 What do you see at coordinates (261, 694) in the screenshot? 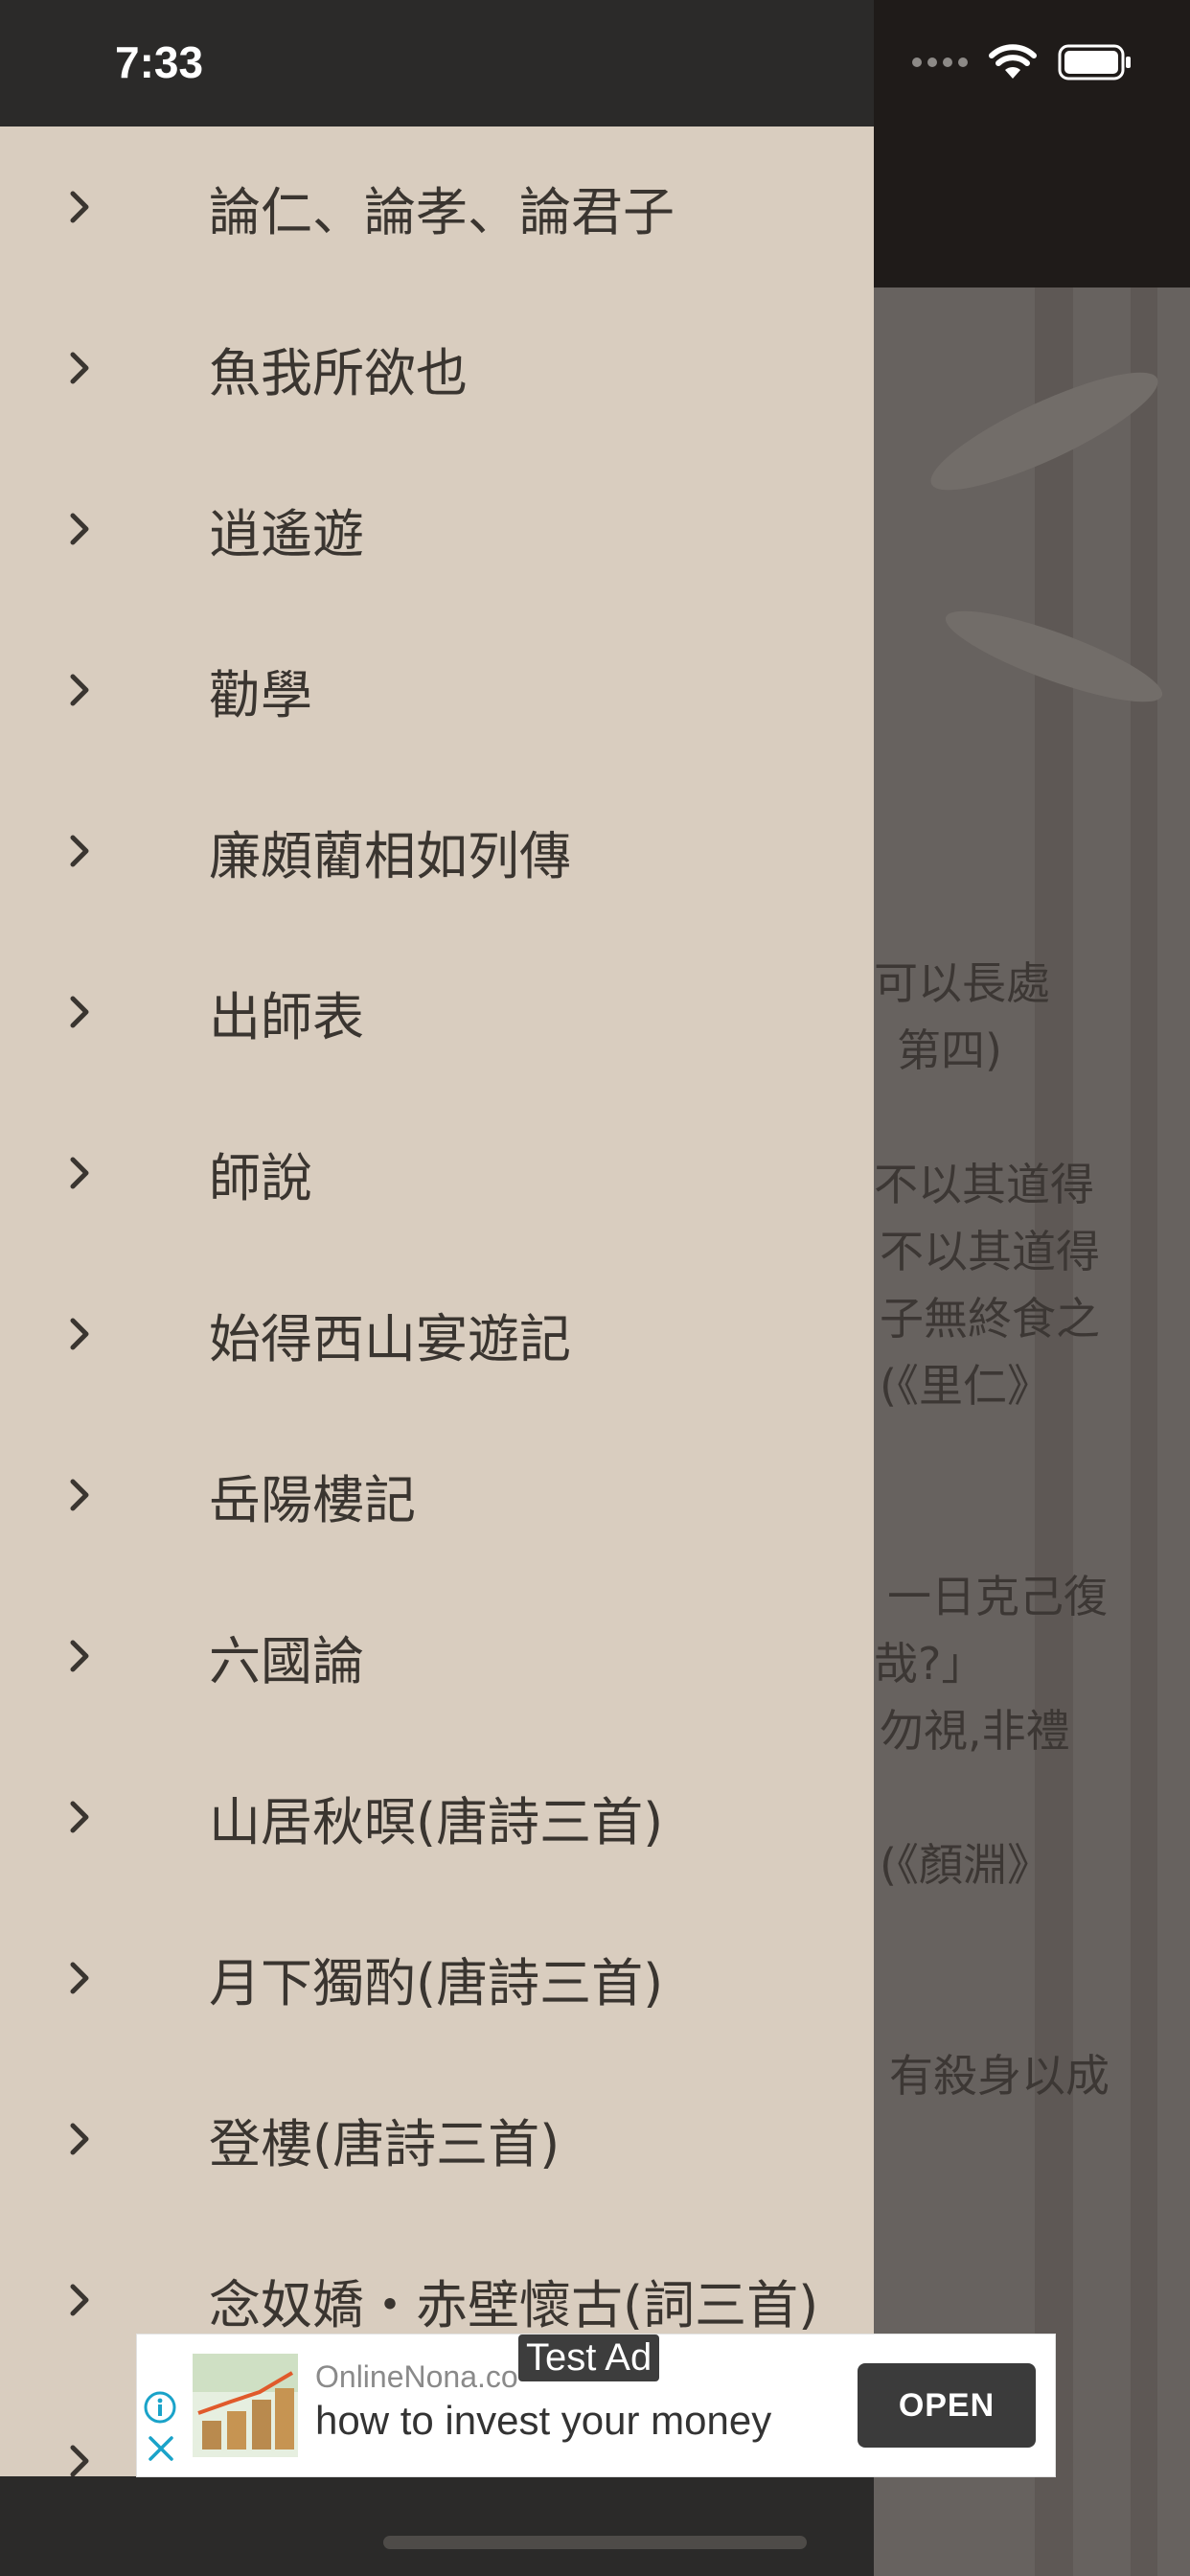
I see `drawer-item-label: 勸學` at bounding box center [261, 694].